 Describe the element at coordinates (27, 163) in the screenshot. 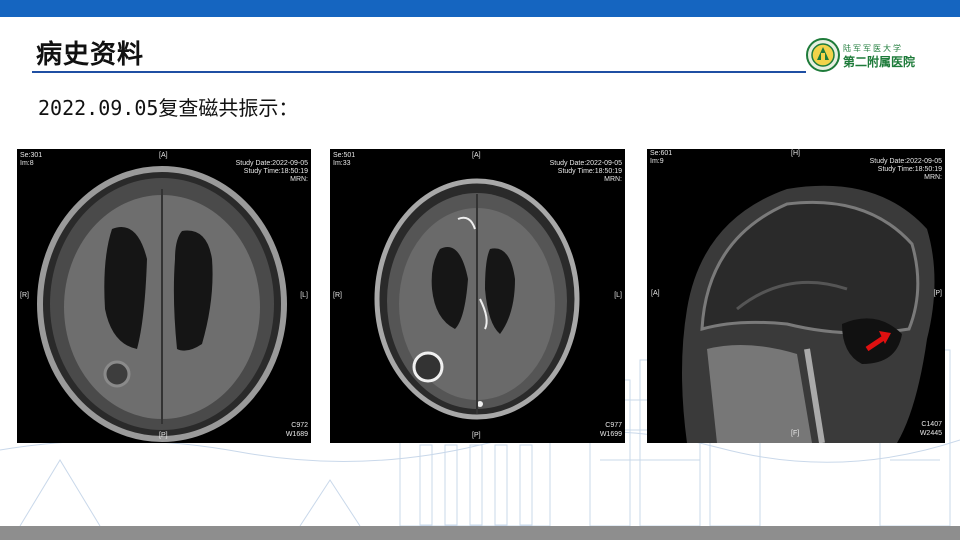

I see `image-number: Im:8` at that location.